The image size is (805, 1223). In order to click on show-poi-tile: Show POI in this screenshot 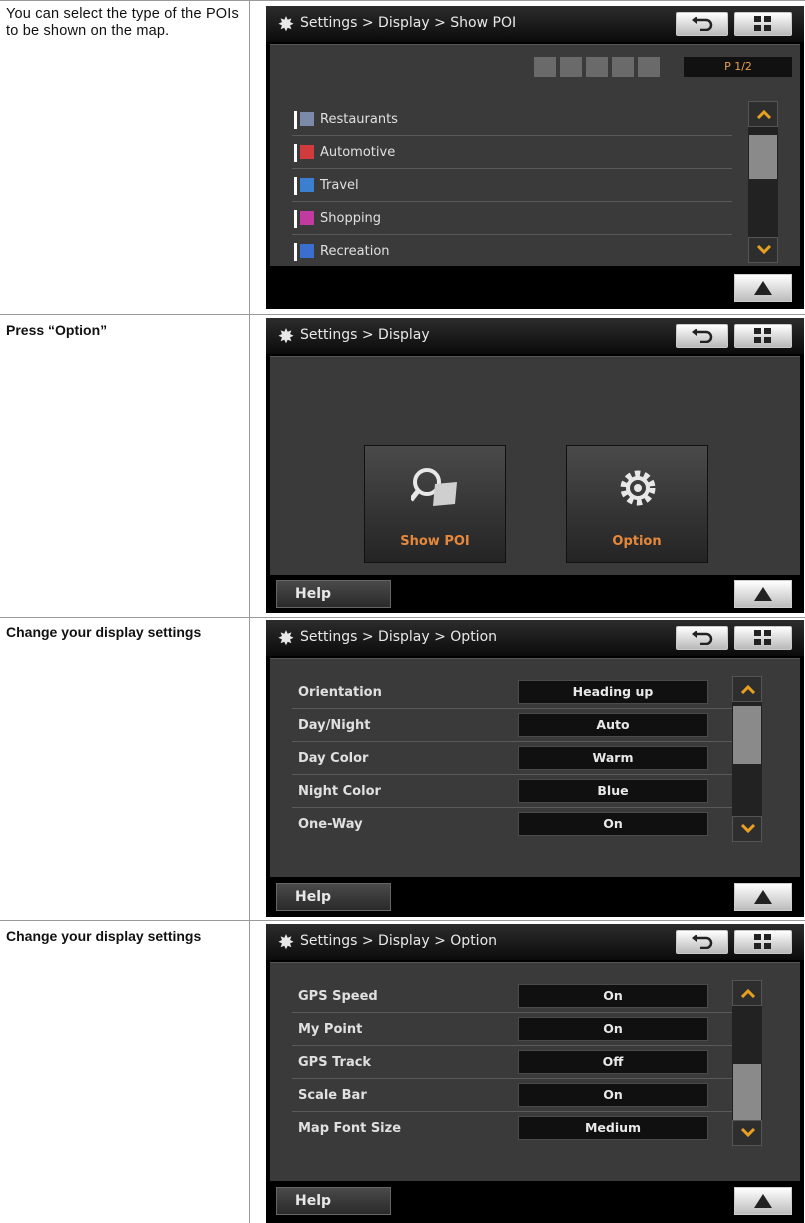, I will do `click(435, 504)`.